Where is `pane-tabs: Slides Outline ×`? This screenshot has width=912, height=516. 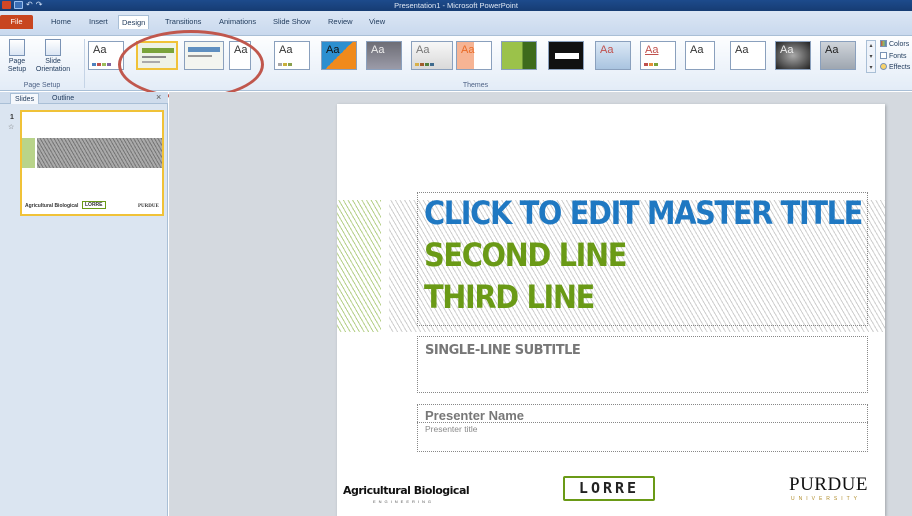 pane-tabs: Slides Outline × is located at coordinates (84, 98).